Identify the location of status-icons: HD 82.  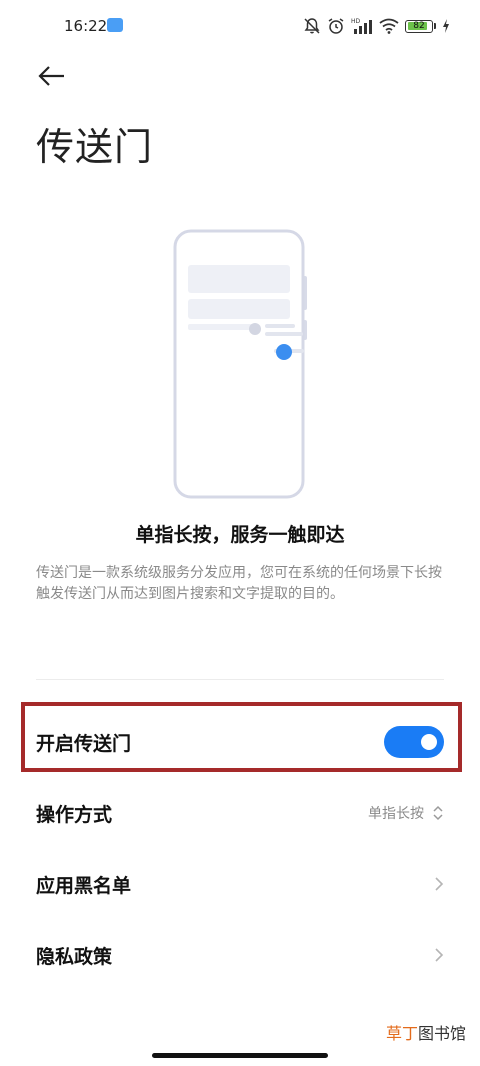
(376, 26).